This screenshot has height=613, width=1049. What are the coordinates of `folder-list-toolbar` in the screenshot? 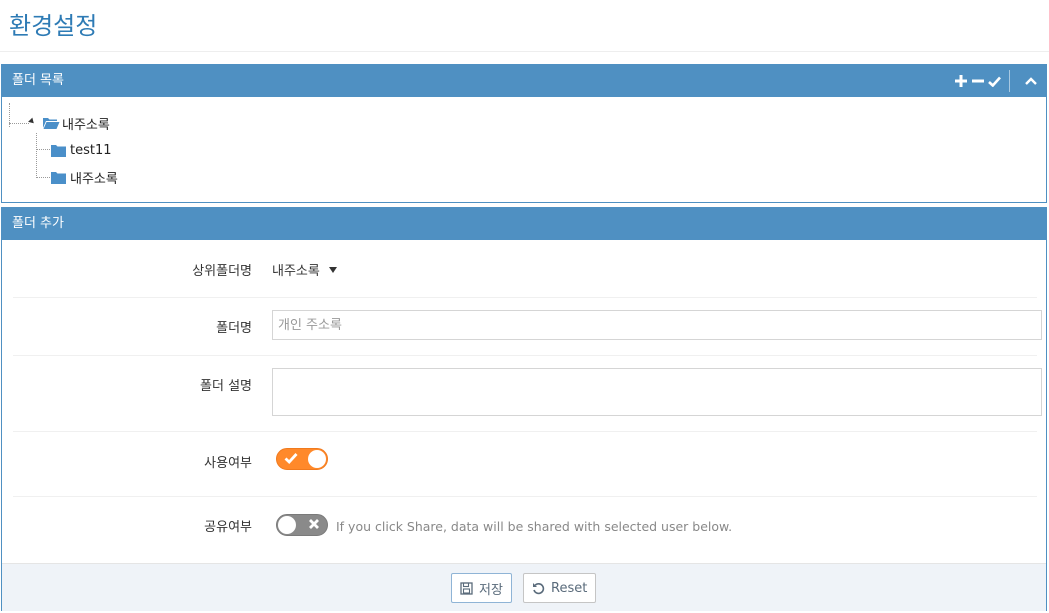 It's located at (999, 81).